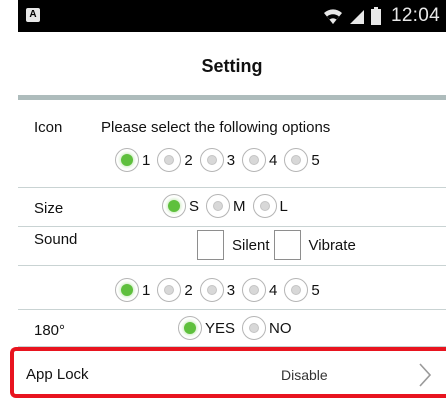  I want to click on size-radio-group: S M L, so click(228, 206).